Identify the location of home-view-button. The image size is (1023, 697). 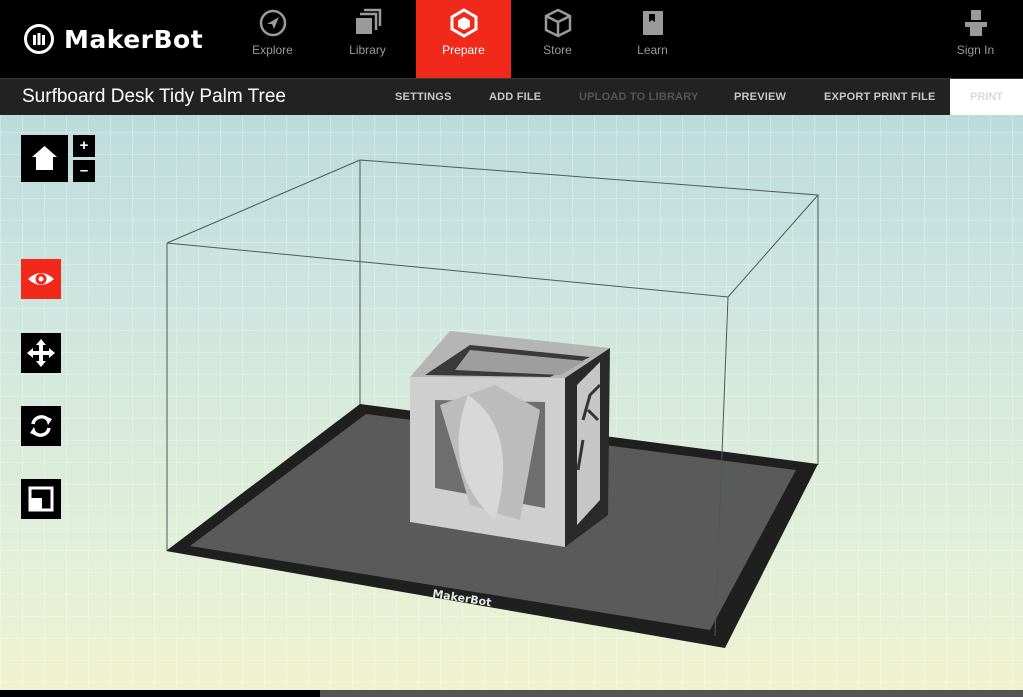
(44, 158).